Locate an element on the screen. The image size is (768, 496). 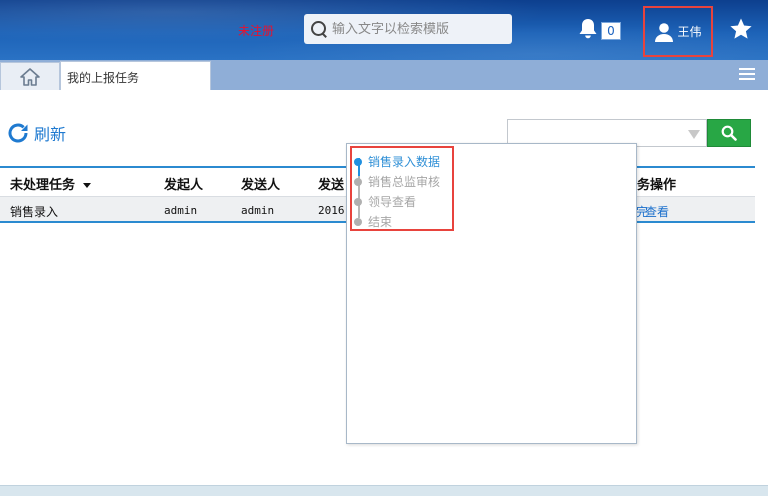
column-header-sender: 发送人 is located at coordinates (261, 185).